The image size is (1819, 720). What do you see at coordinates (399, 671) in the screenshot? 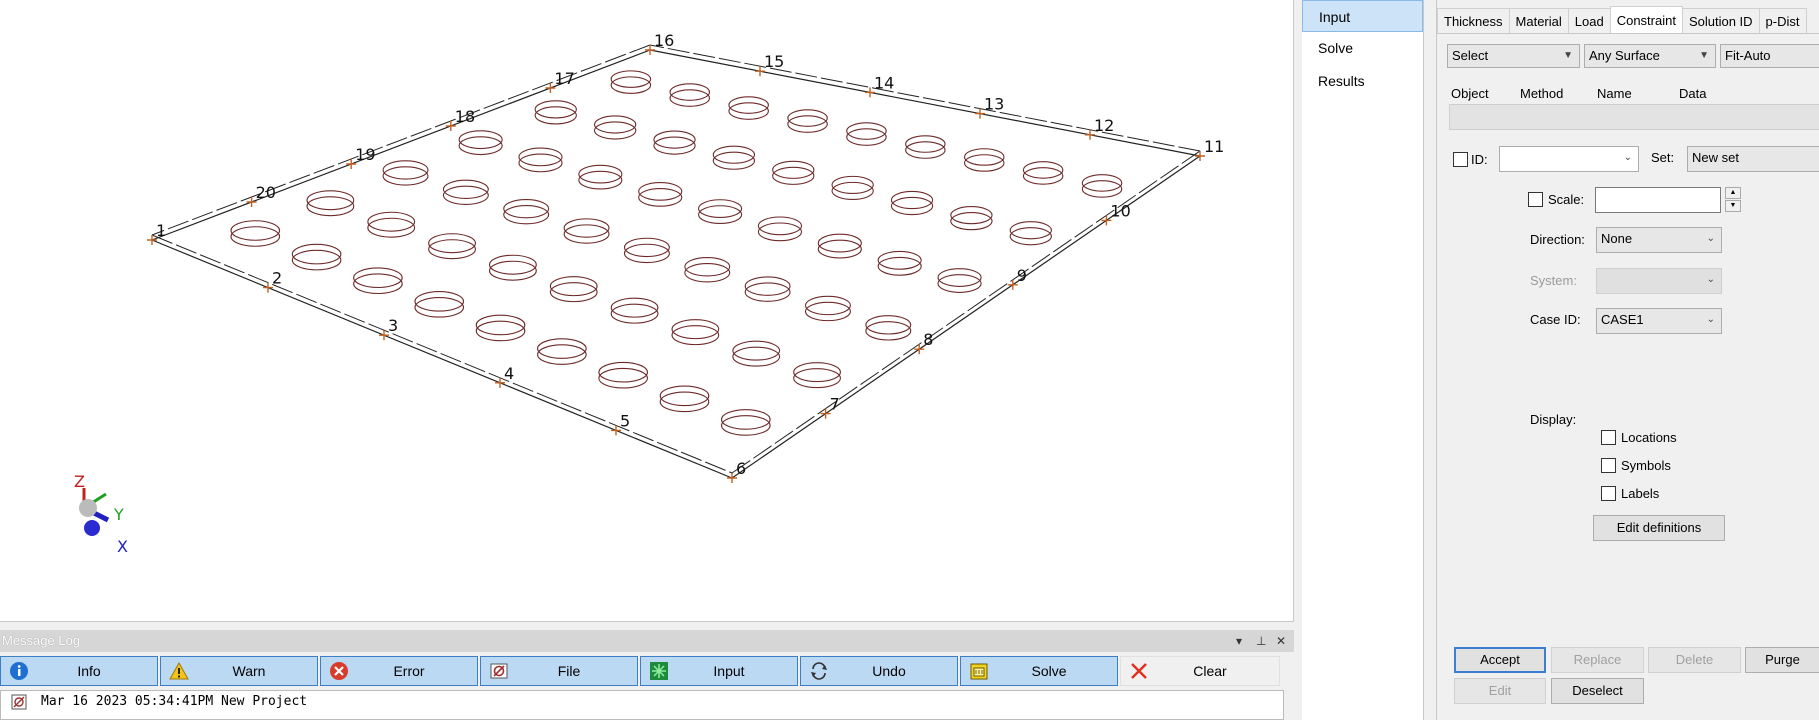
I see `error-button: Error` at bounding box center [399, 671].